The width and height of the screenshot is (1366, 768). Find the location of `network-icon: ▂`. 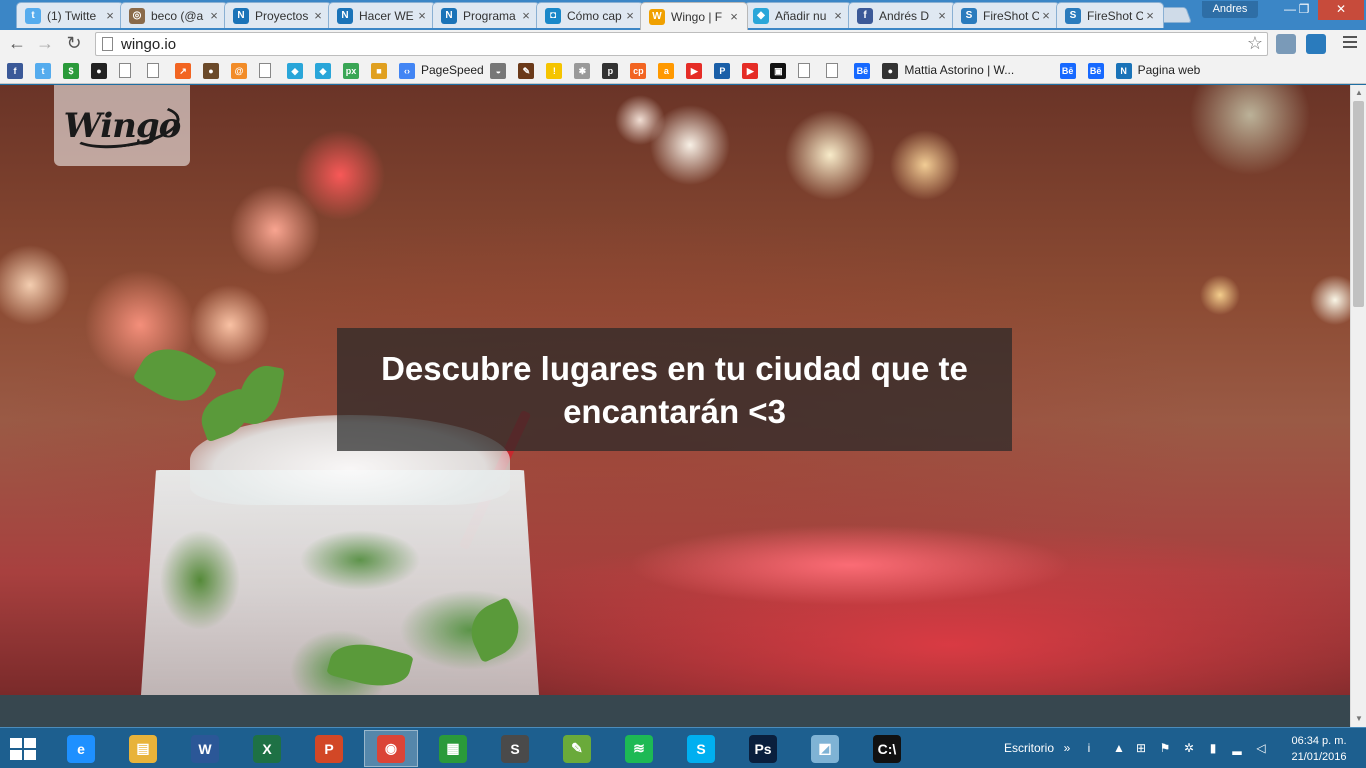

network-icon: ▂ is located at coordinates (1237, 748).